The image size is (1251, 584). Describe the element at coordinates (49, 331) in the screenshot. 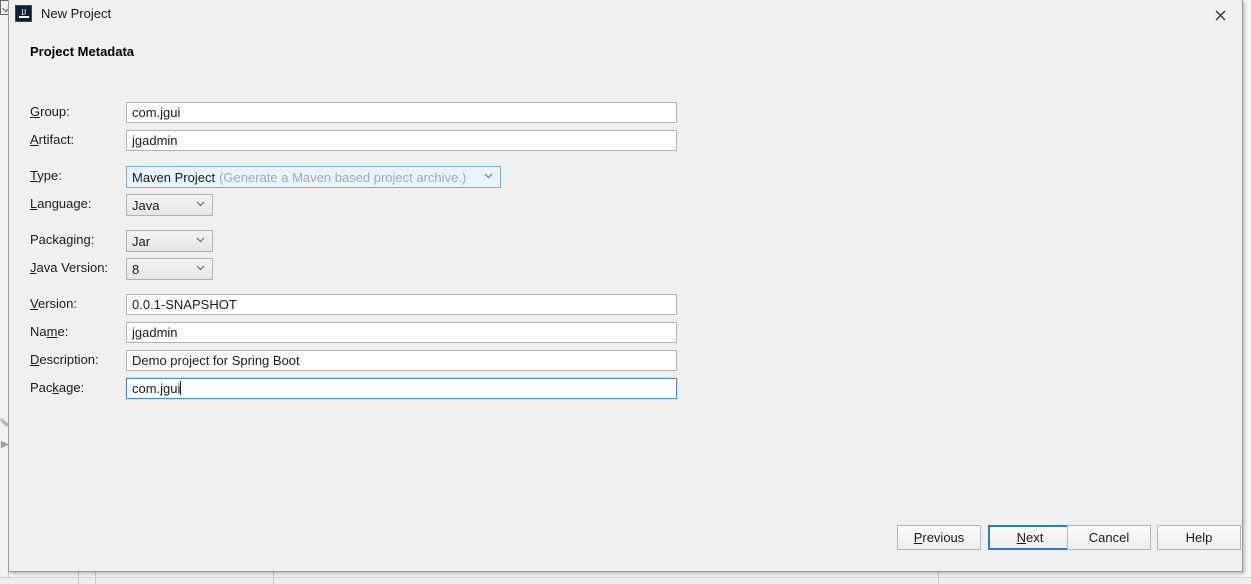

I see `label-name: Name:` at that location.